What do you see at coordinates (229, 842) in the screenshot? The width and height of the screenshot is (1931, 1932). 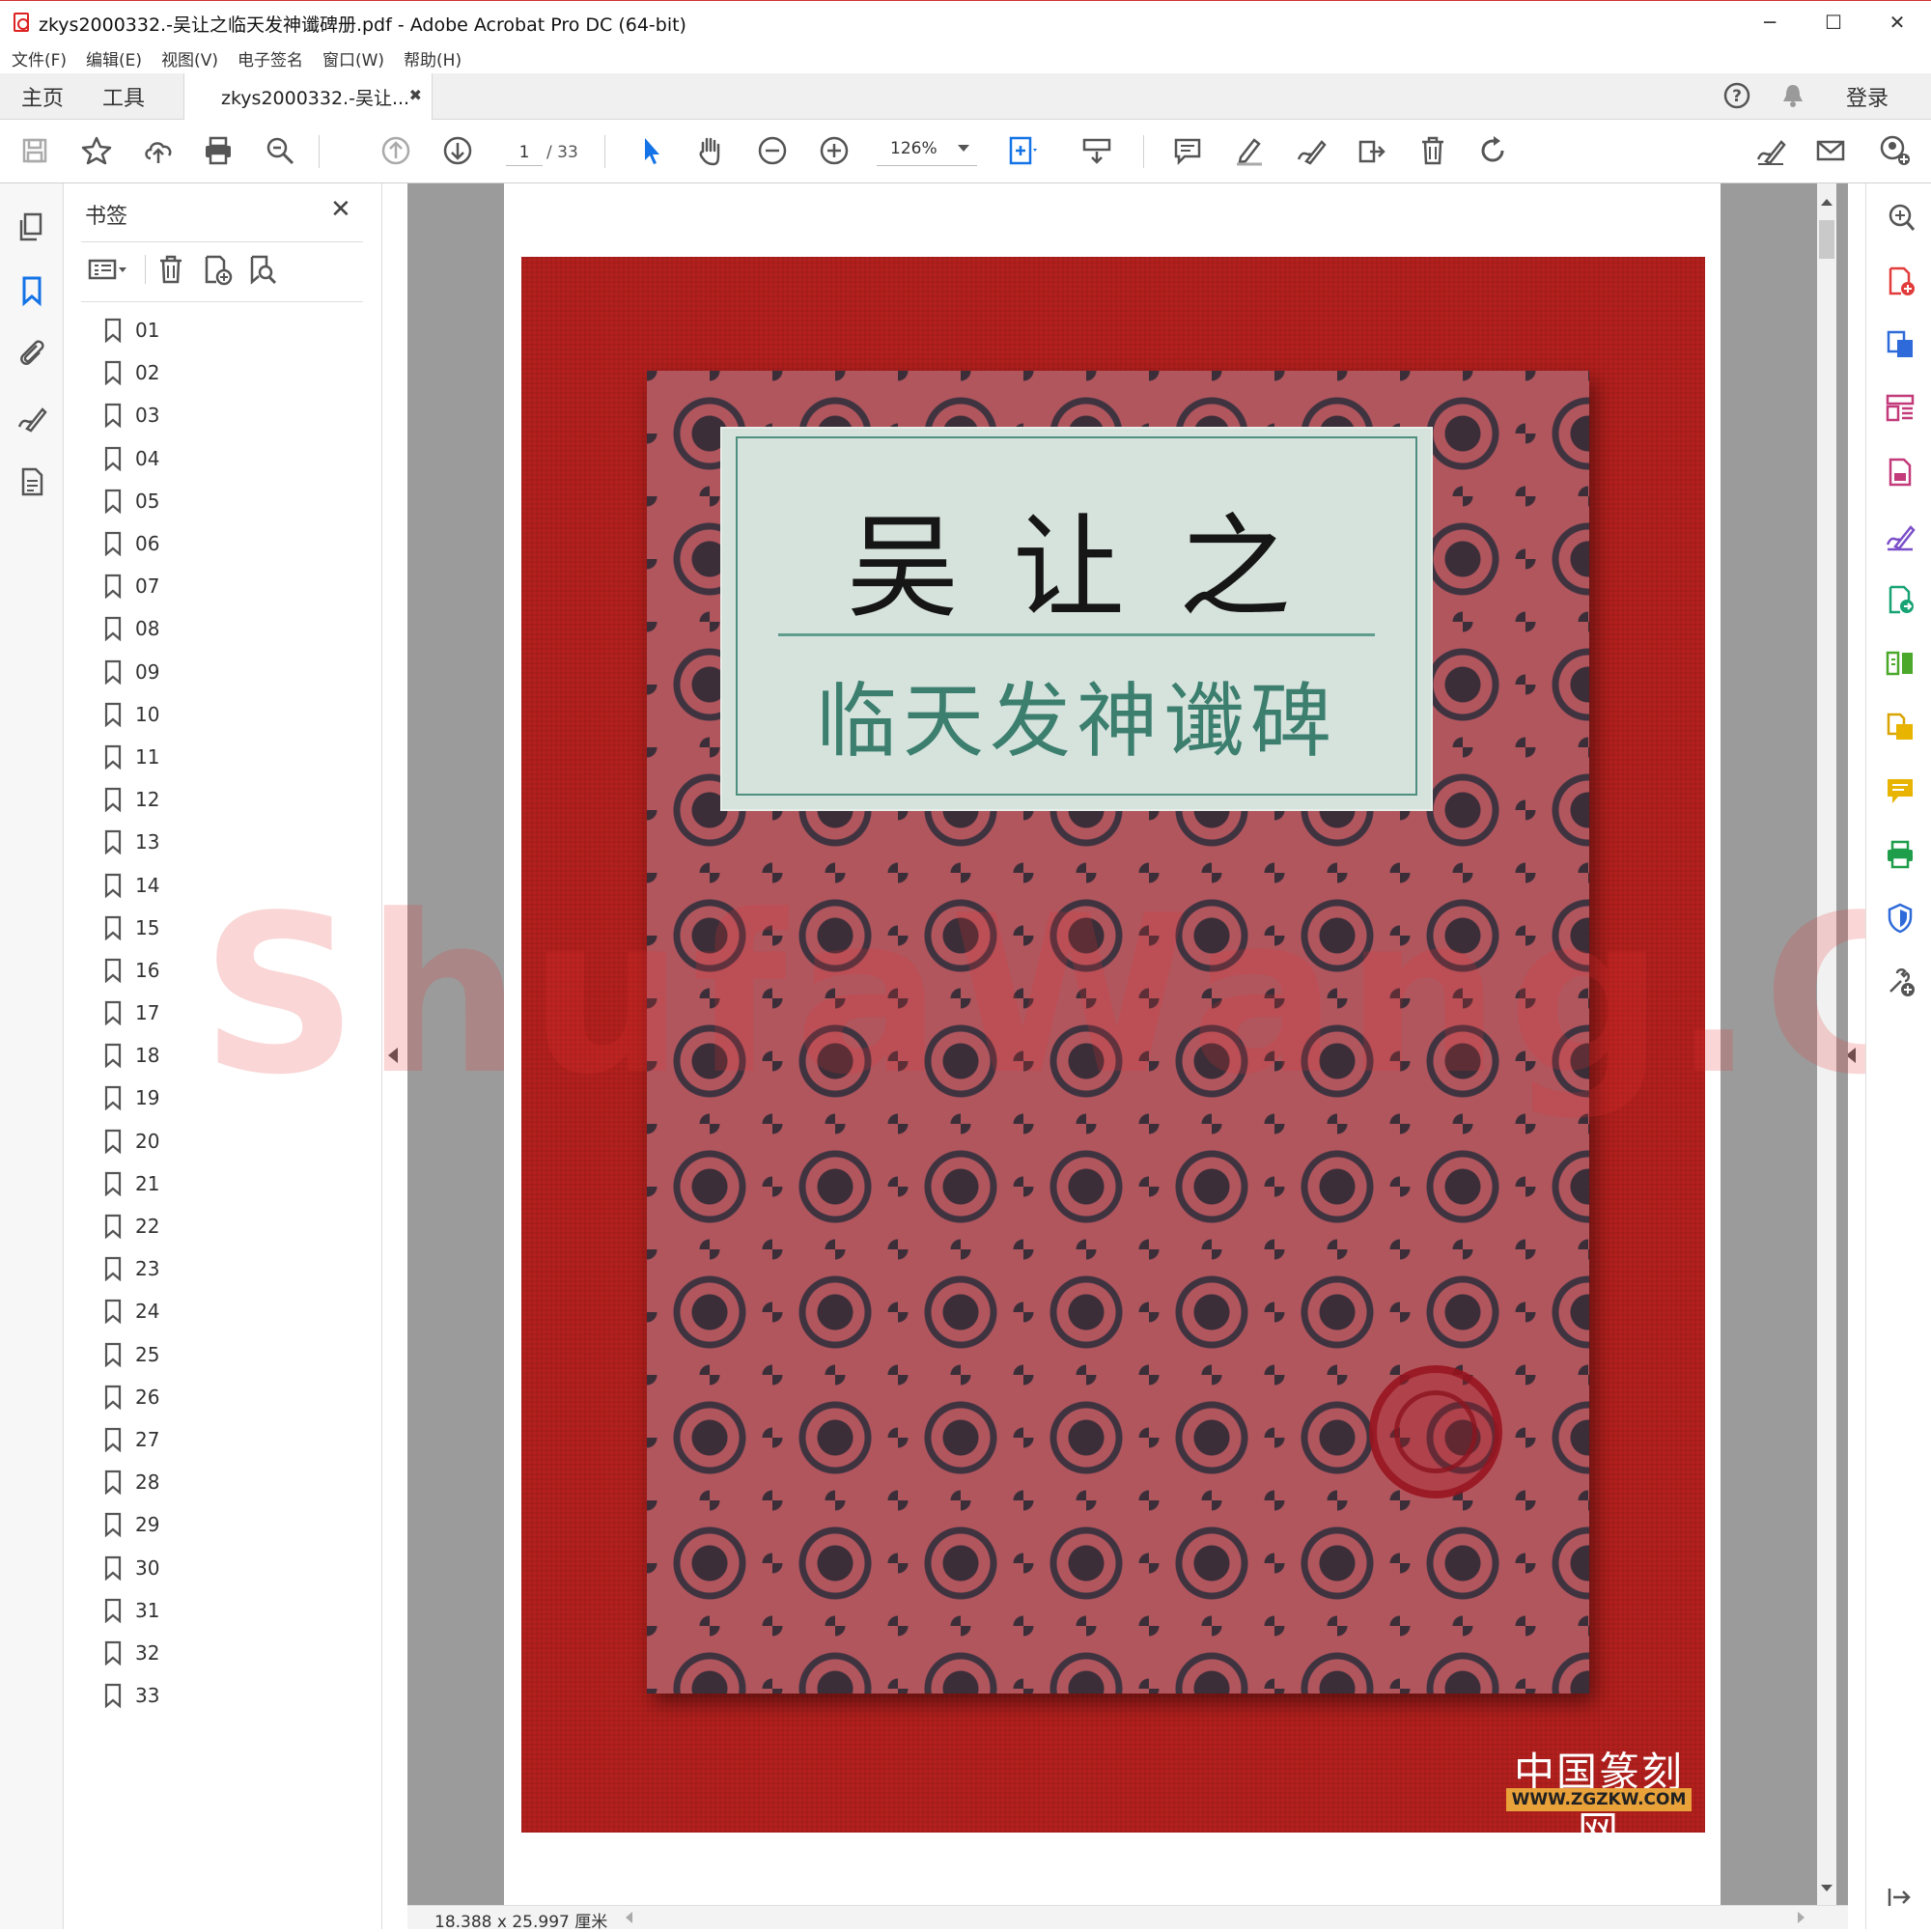 I see `bookmark-item: 13` at bounding box center [229, 842].